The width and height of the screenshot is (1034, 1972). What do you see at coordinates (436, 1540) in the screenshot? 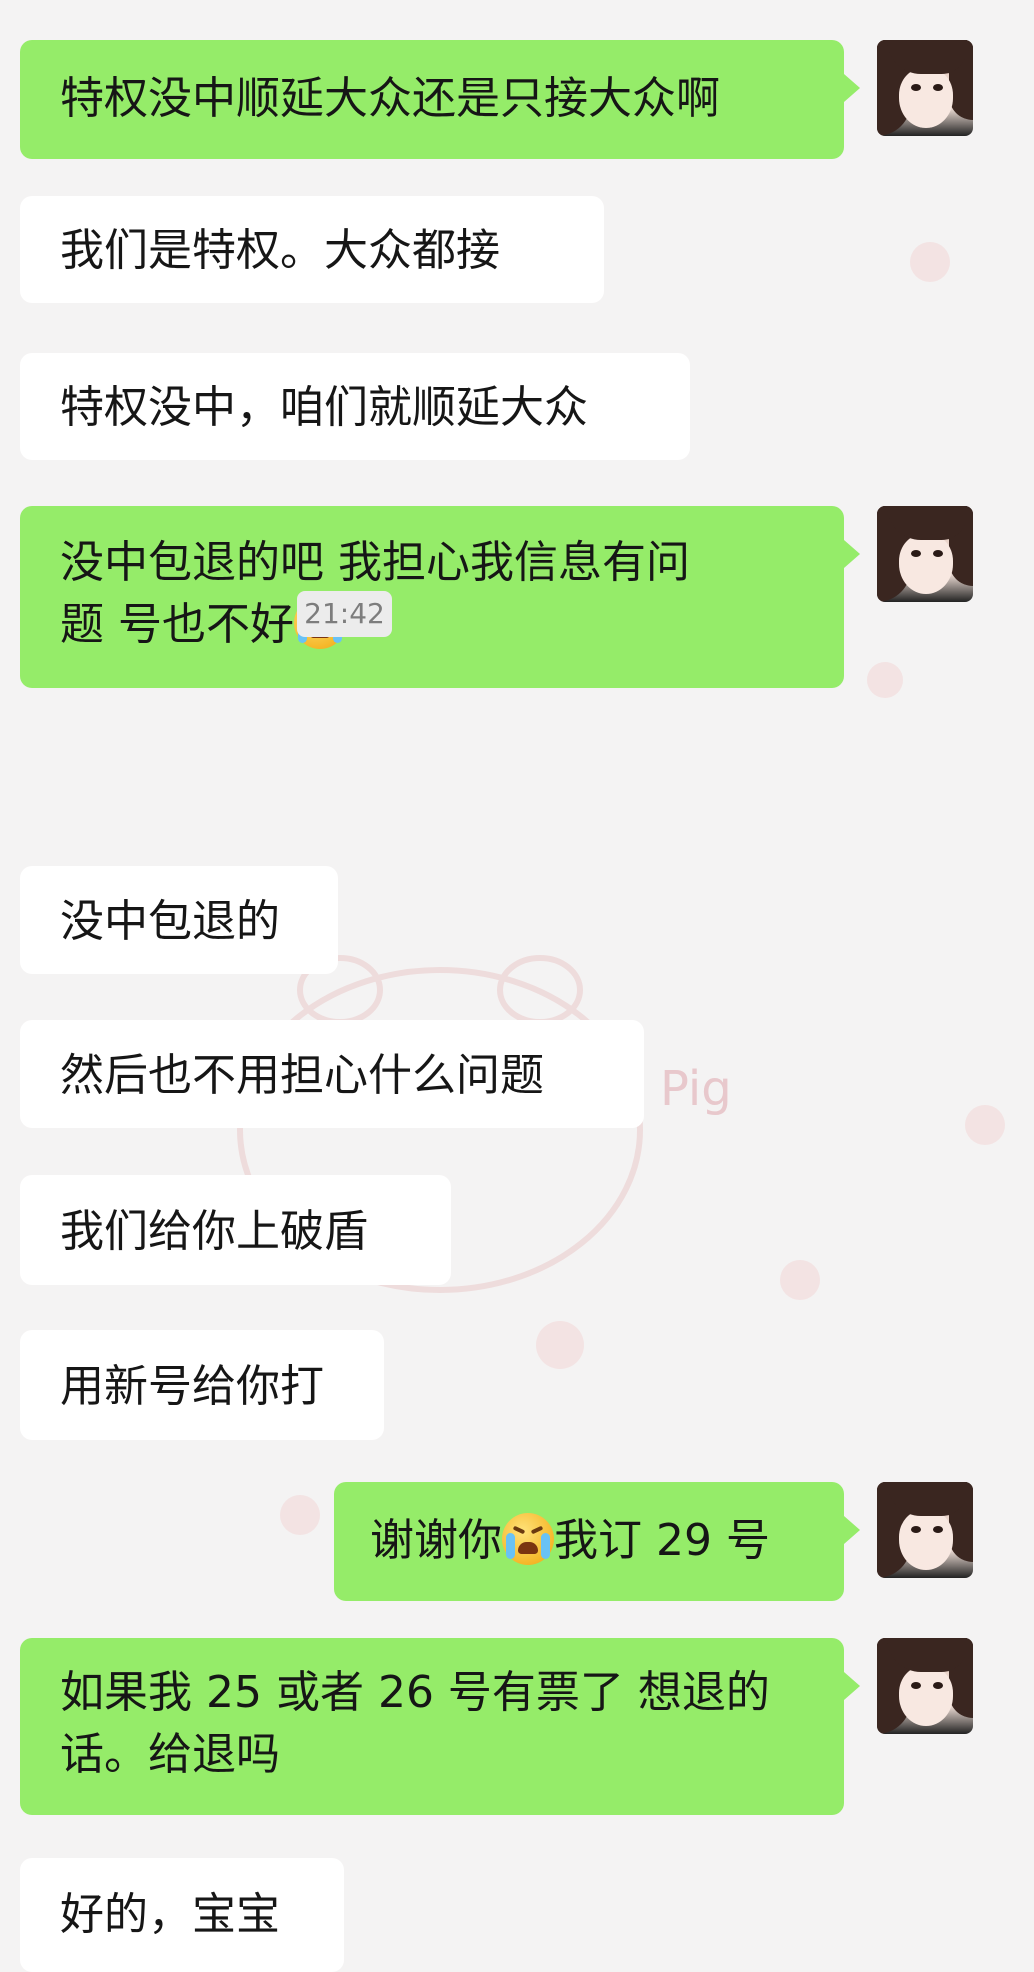
I see `message-text: 谢谢你` at bounding box center [436, 1540].